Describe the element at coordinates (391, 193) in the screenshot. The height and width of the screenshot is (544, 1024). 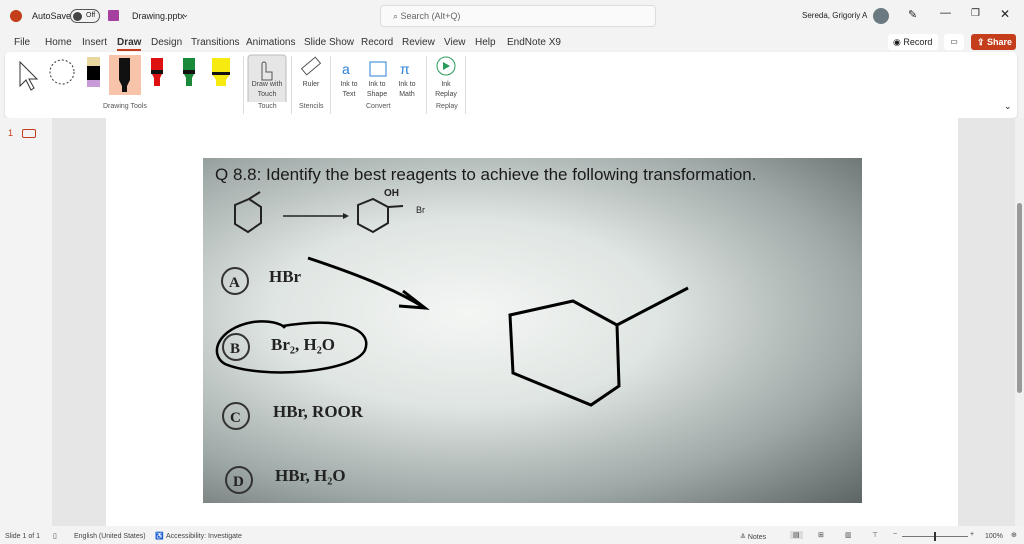
I see `oh-label: OH` at that location.